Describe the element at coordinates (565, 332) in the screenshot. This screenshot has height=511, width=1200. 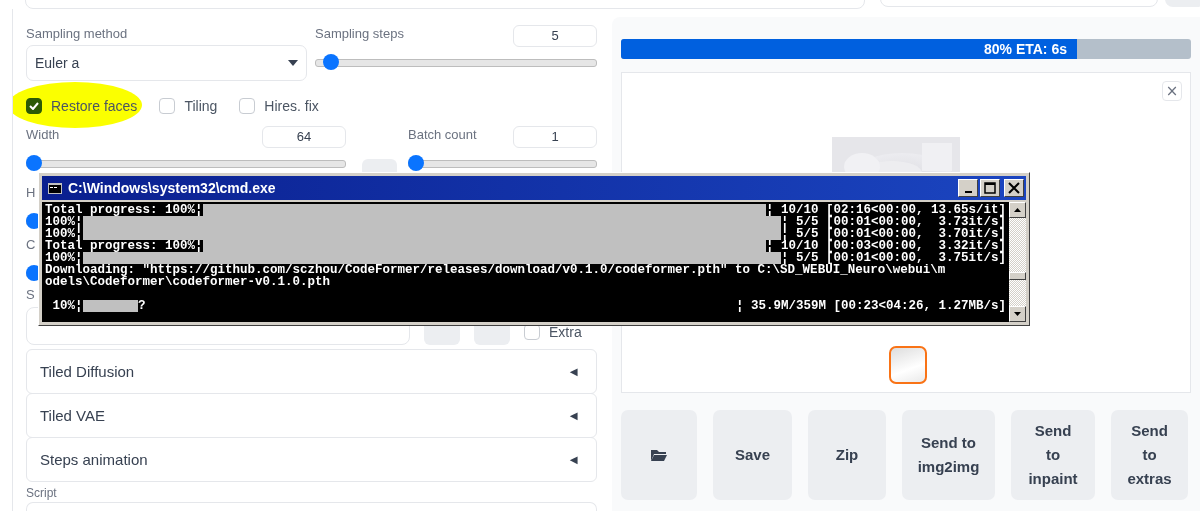
I see `checkbox-label: Extra` at that location.